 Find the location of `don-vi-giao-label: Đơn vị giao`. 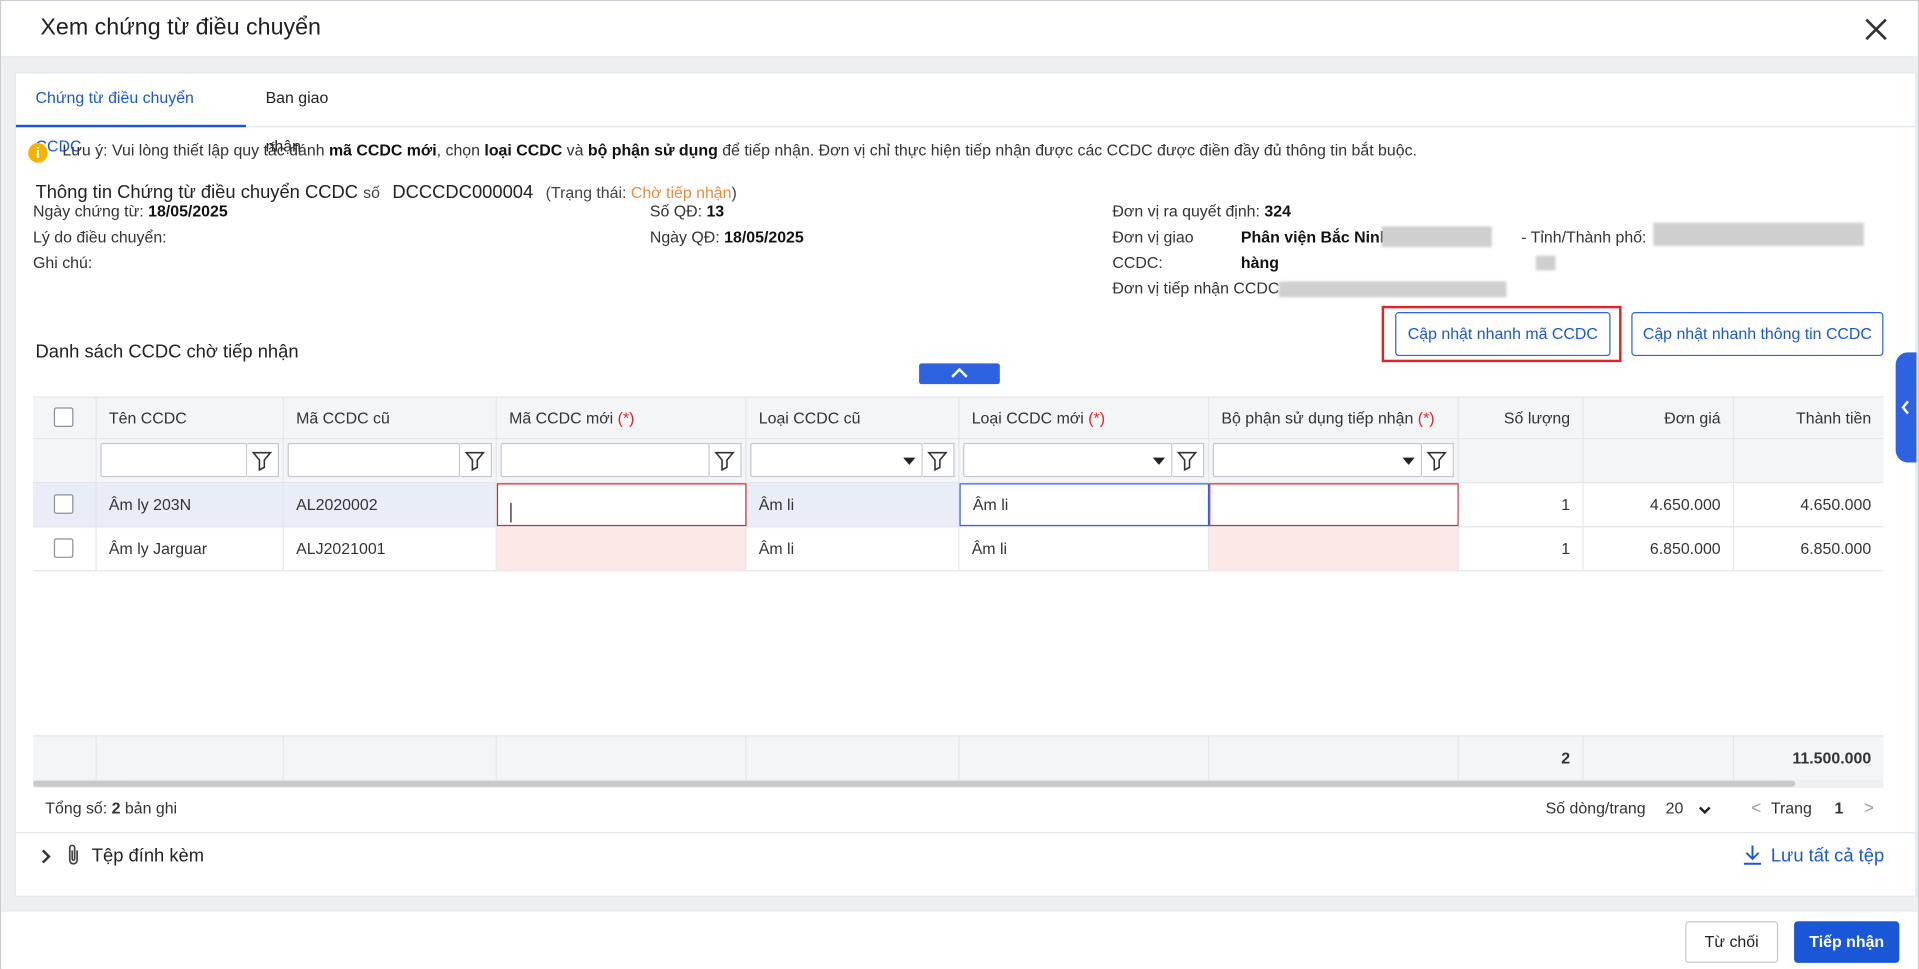

don-vi-giao-label: Đơn vị giao is located at coordinates (1153, 236).